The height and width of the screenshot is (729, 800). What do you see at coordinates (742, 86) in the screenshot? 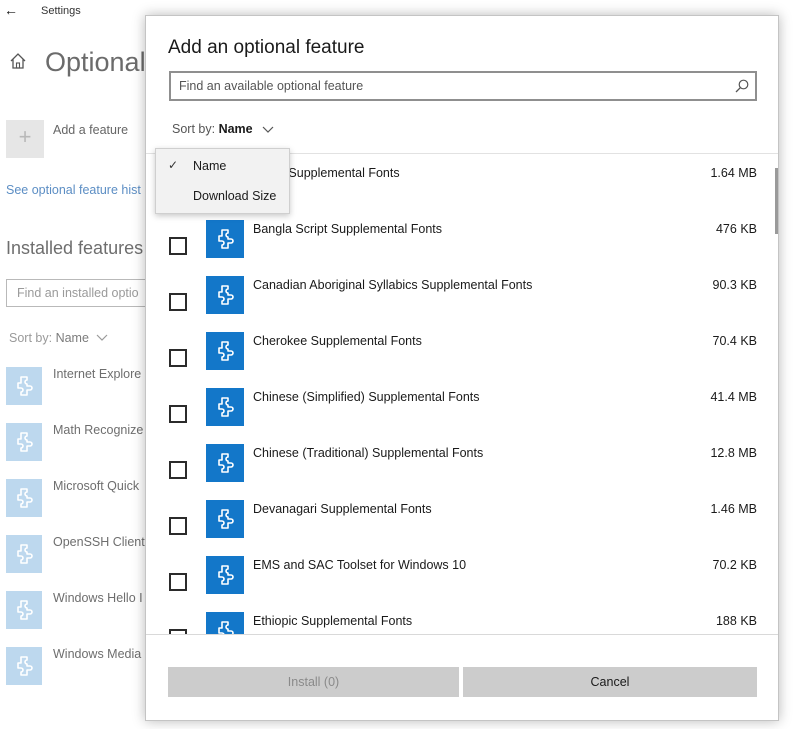
I see `search-icon` at bounding box center [742, 86].